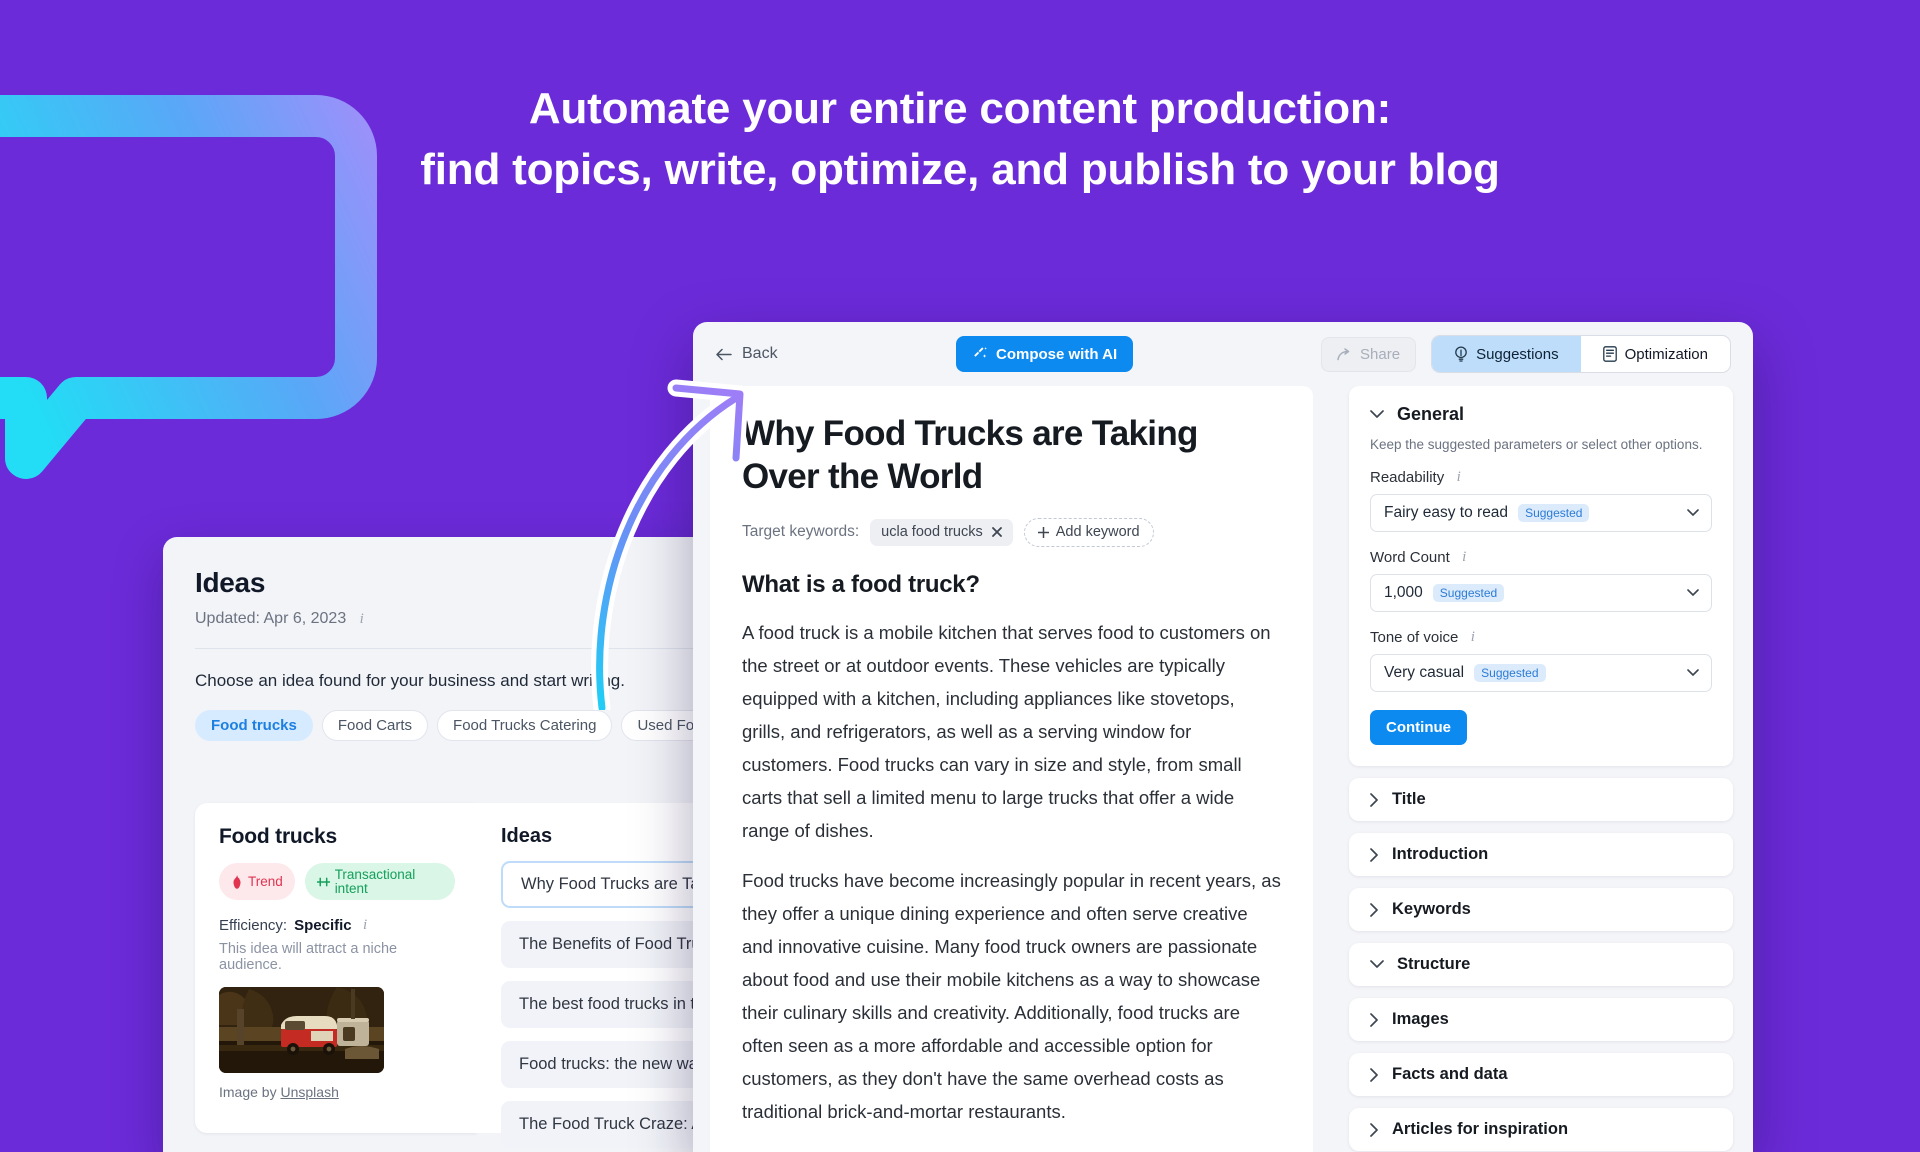  Describe the element at coordinates (1541, 1074) in the screenshot. I see `sidebar-section-facts-and-data: Facts and data` at that location.